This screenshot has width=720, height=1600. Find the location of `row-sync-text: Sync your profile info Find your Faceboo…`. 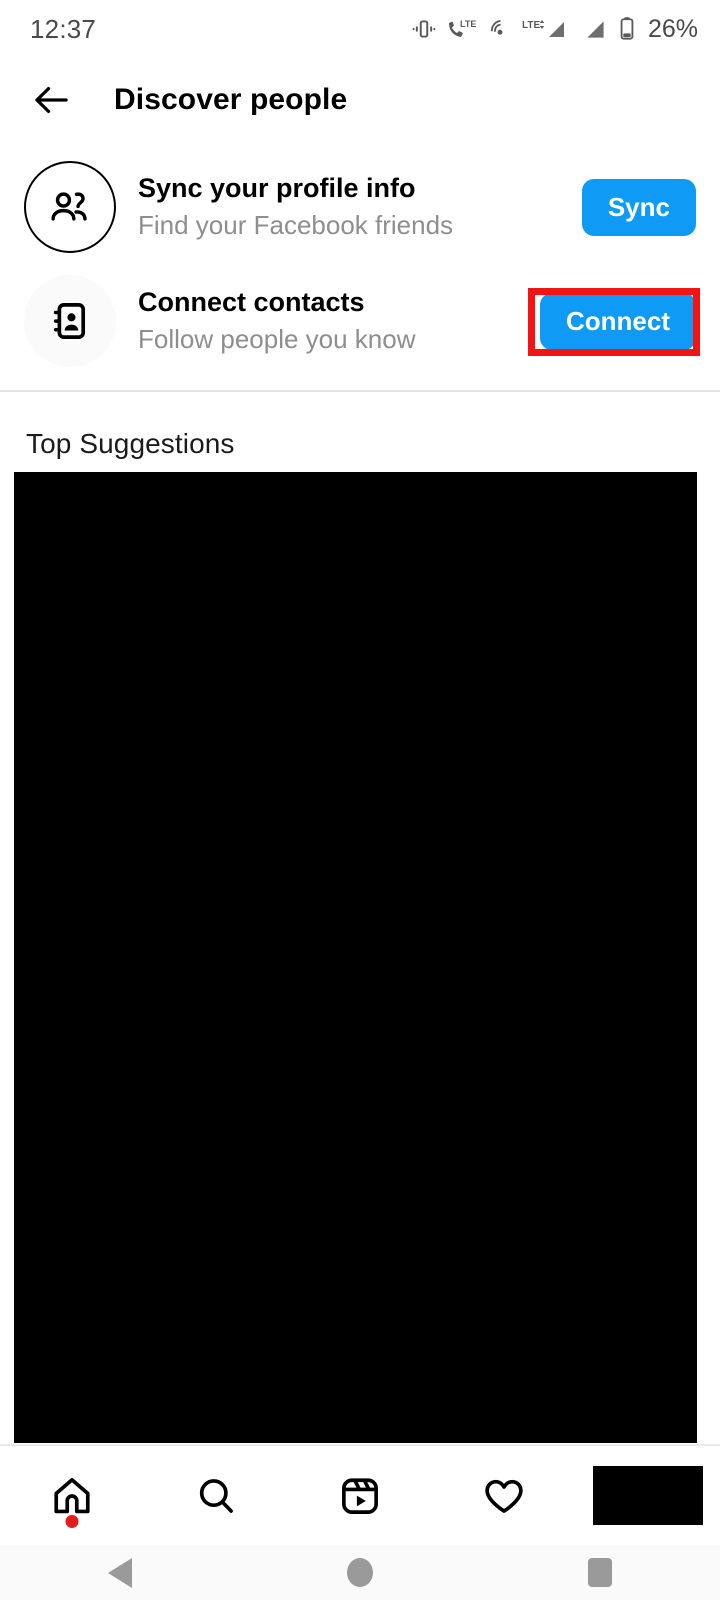

row-sync-text: Sync your profile info Find your Faceboo… is located at coordinates (360, 206).